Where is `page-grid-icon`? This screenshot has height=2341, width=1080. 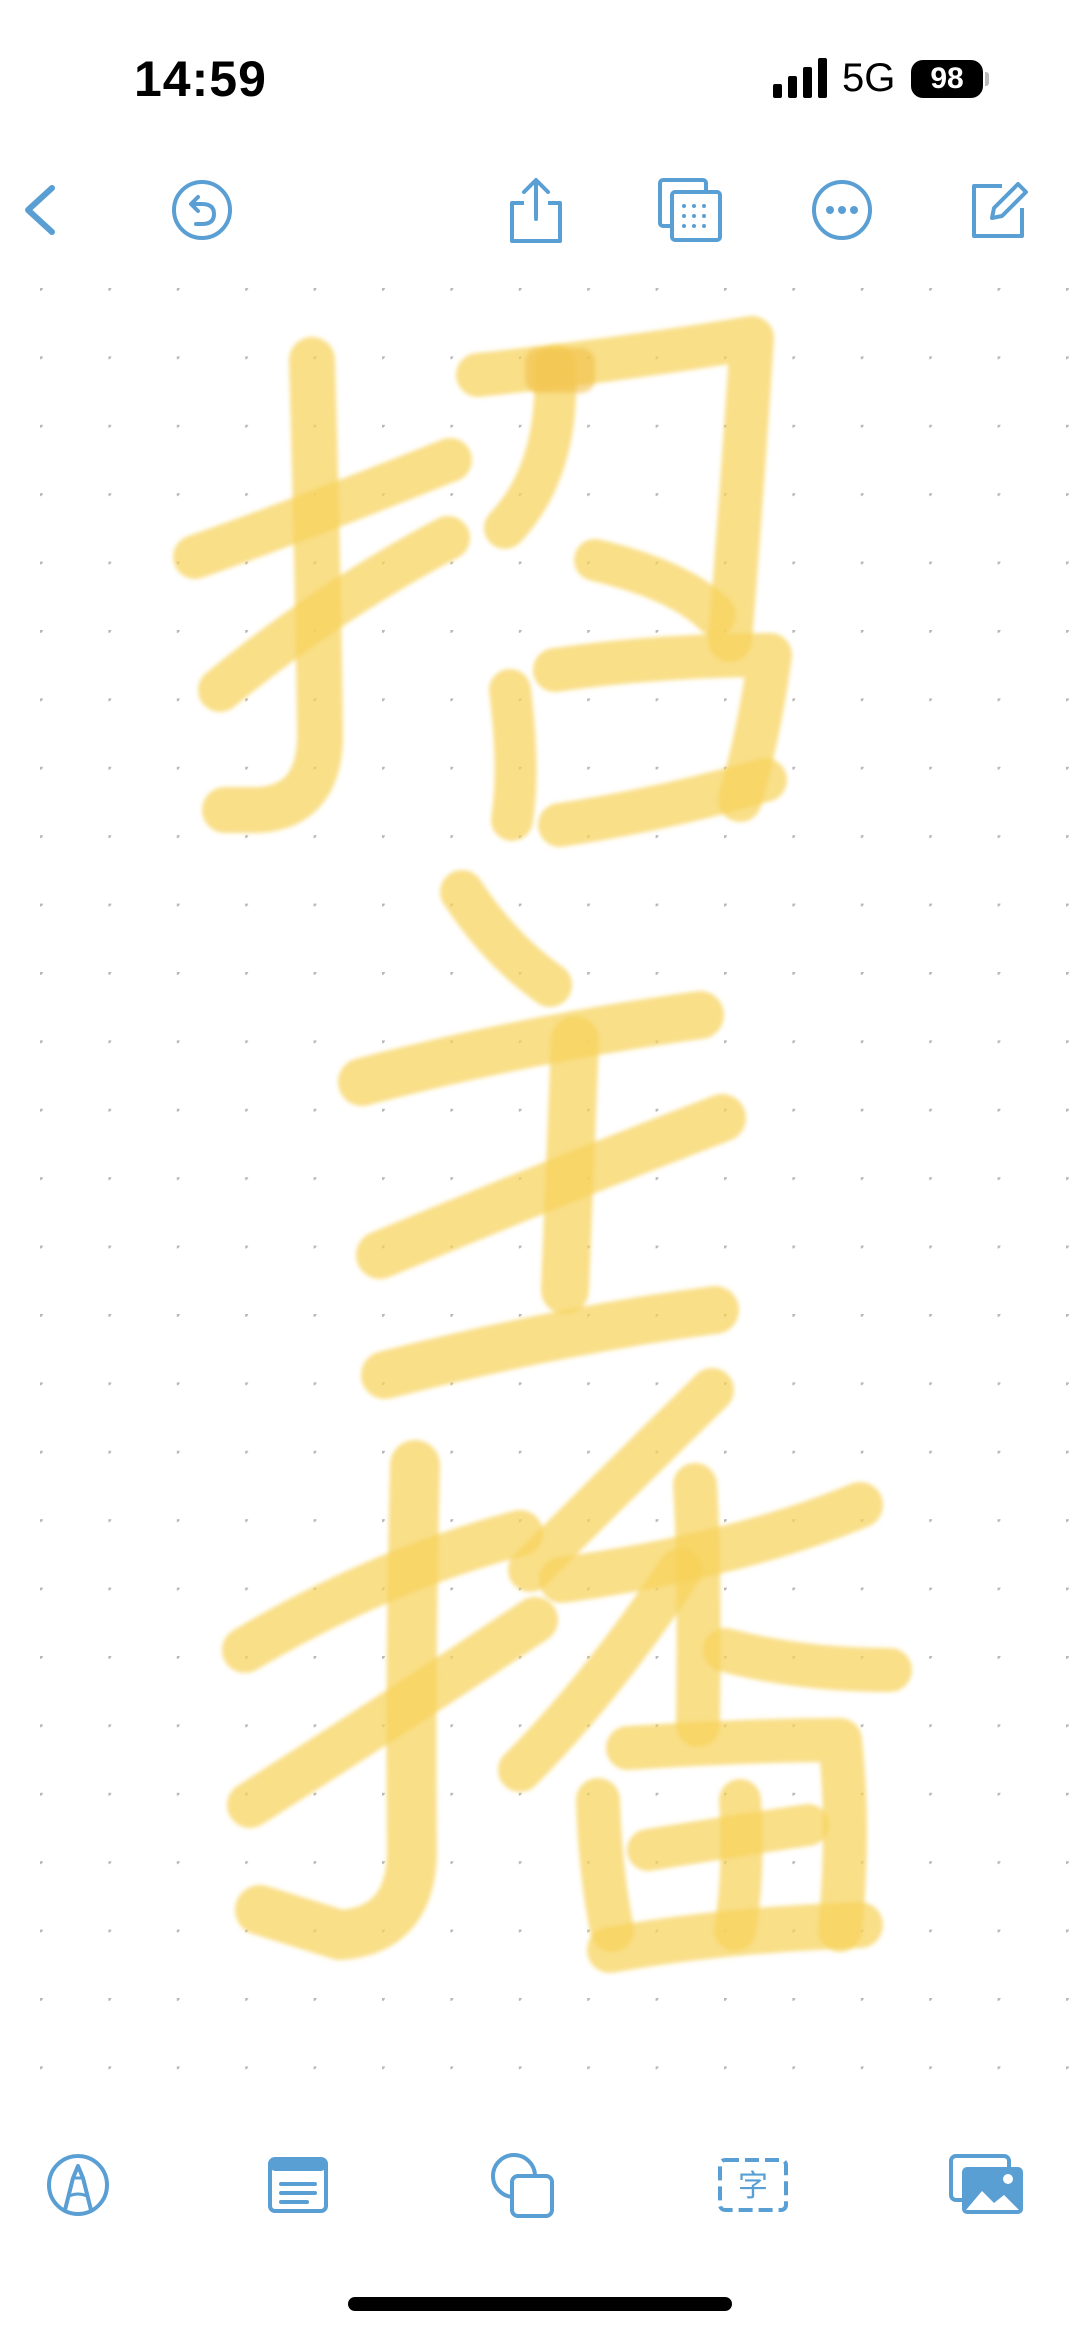
page-grid-icon is located at coordinates (690, 210).